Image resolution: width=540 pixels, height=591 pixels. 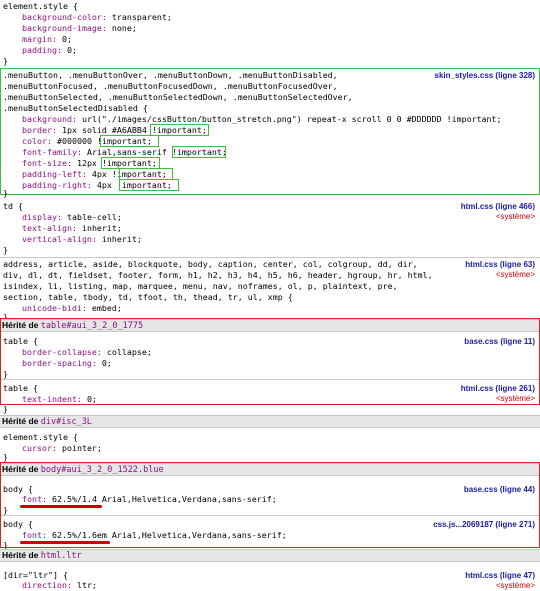 What do you see at coordinates (485, 75) in the screenshot?
I see `source-link: skin_styles.css (ligne 328)` at bounding box center [485, 75].